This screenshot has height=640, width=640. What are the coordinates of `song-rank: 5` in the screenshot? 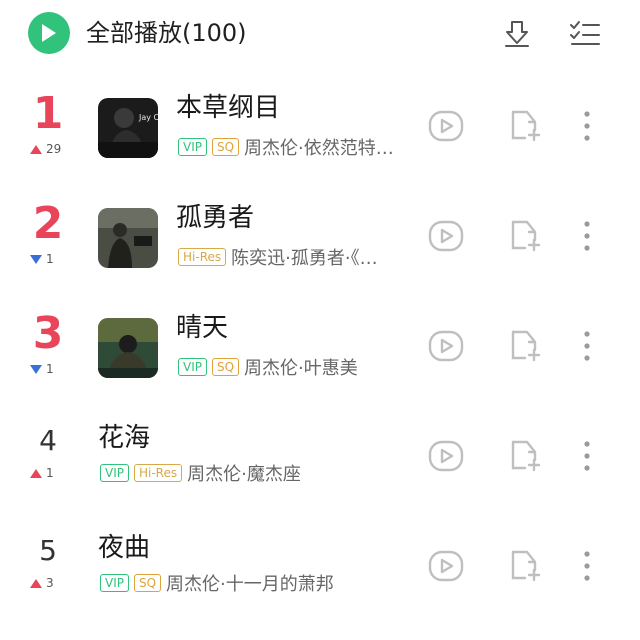 It's located at (48, 550).